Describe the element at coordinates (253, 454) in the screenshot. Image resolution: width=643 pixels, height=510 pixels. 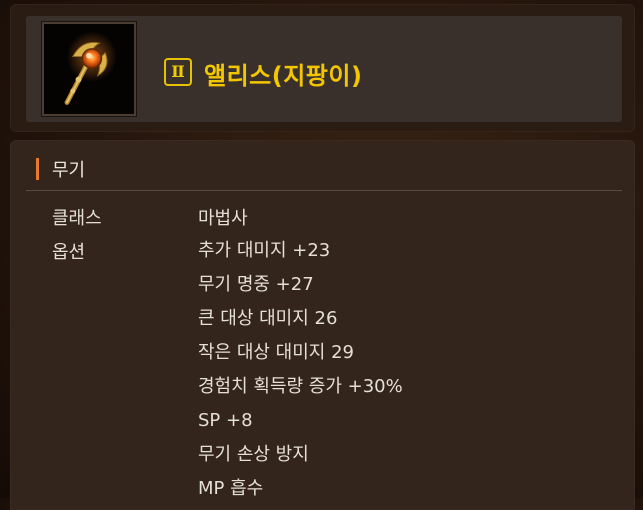
I see `option-item: 무기 손상 방지` at that location.